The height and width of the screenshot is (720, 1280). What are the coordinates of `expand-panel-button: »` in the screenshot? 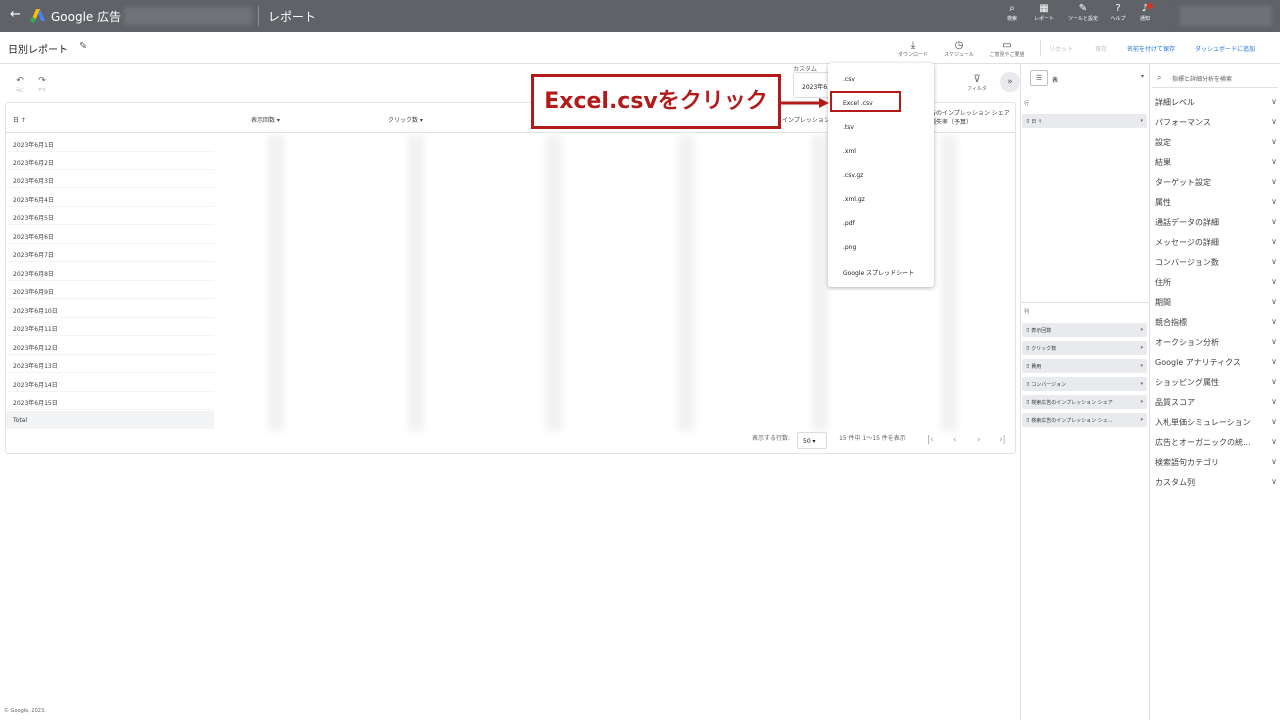 It's located at (1010, 82).